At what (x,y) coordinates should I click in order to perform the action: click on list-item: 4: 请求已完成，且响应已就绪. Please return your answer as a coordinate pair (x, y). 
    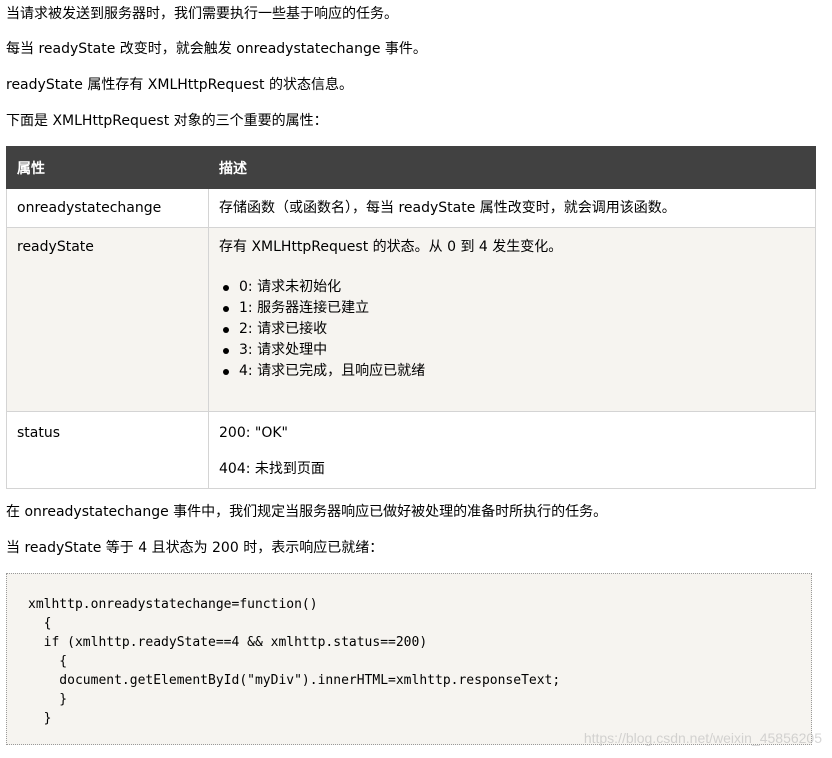
    Looking at the image, I should click on (514, 371).